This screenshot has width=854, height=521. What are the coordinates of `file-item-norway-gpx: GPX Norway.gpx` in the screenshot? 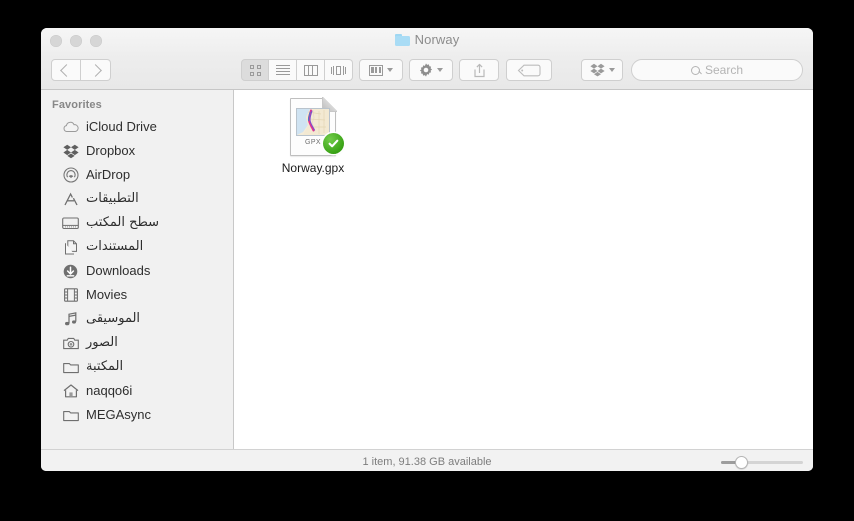 It's located at (313, 136).